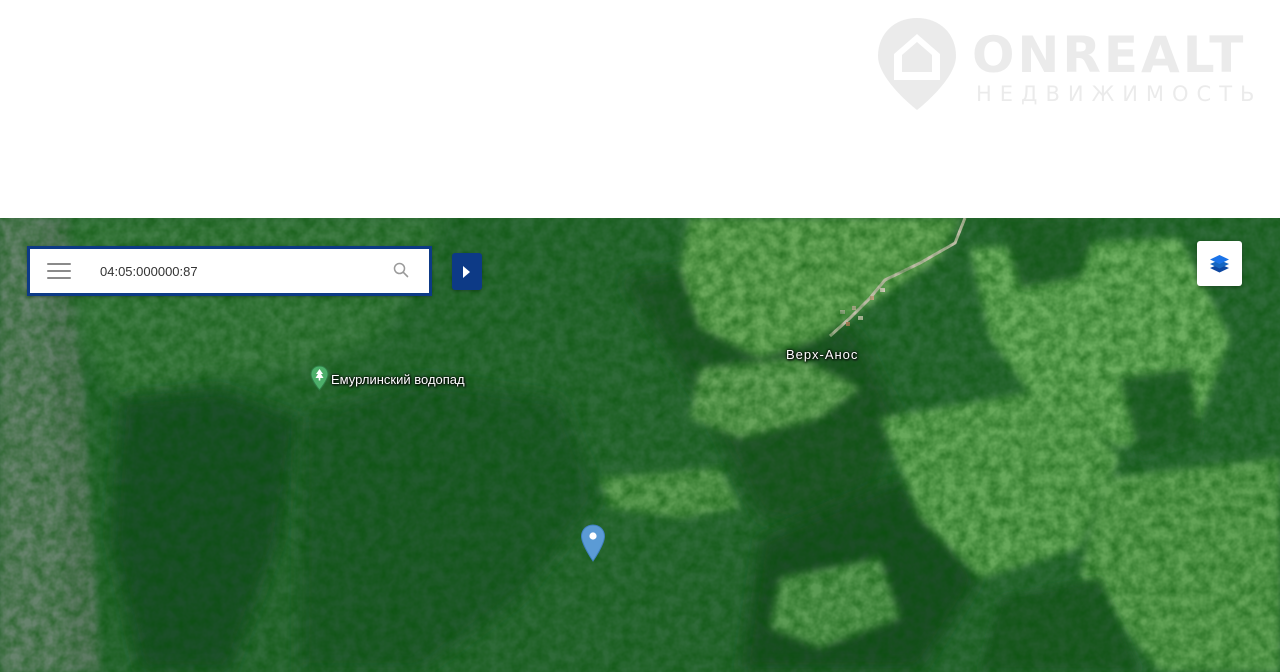  I want to click on caret-right-icon, so click(466, 272).